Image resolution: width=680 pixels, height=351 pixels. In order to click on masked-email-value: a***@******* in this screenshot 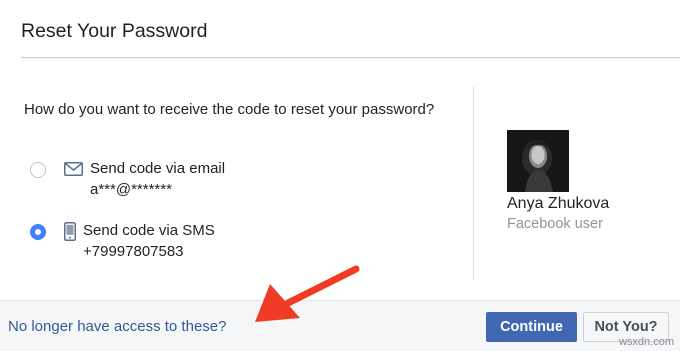, I will do `click(131, 189)`.